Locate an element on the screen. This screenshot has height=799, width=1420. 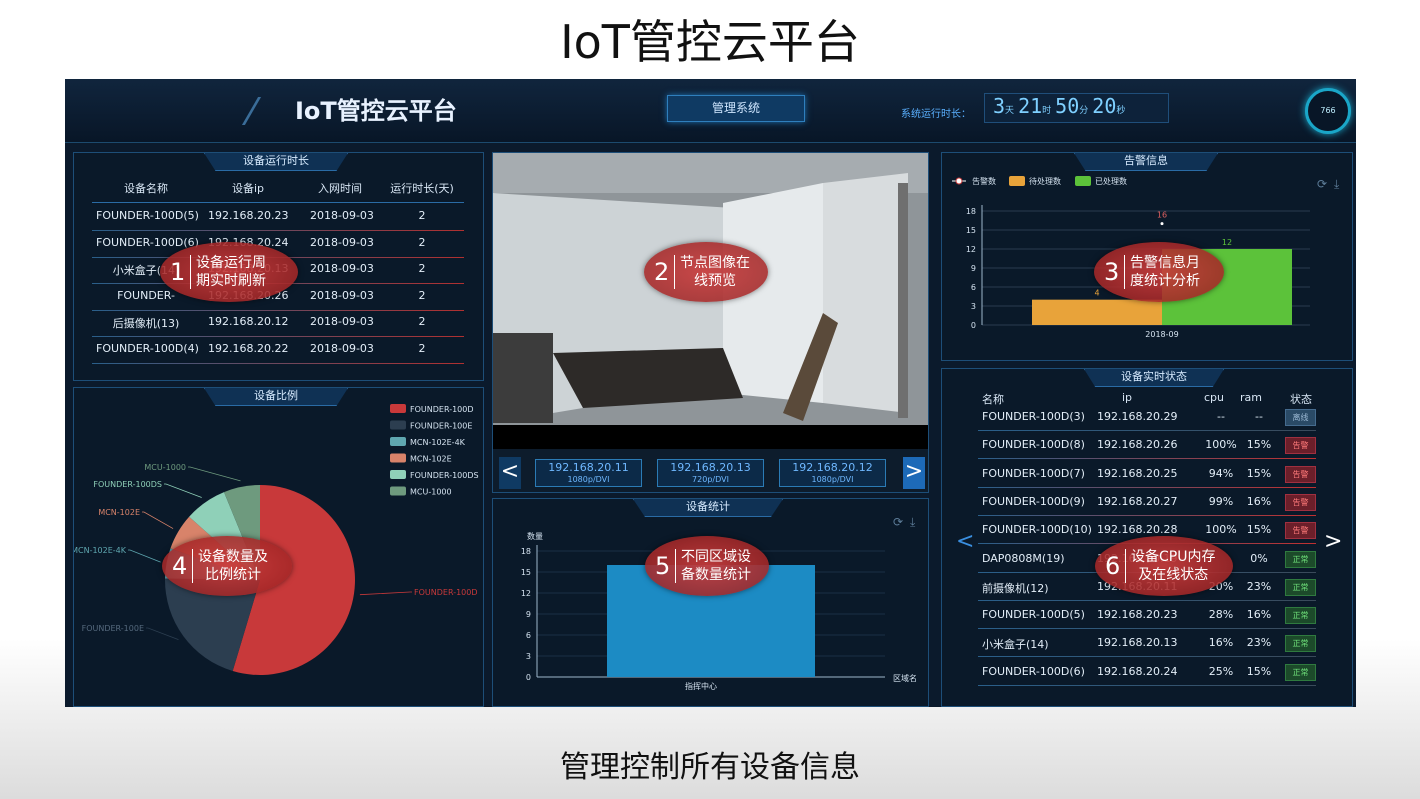
annotation-bubble-4: 4 设备数量及 比例统计 is located at coordinates (227, 566).